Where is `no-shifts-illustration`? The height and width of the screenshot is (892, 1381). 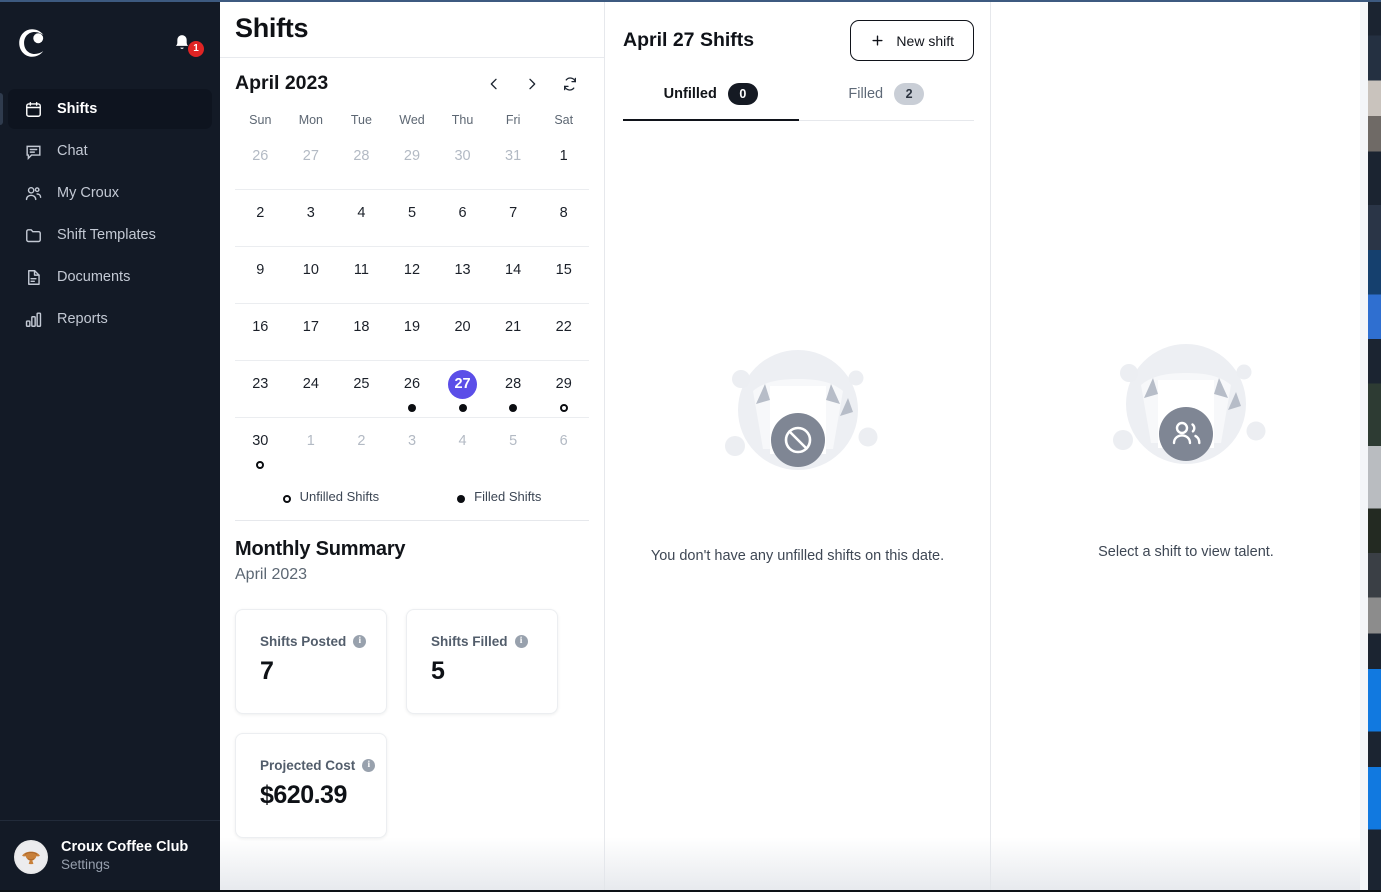 no-shifts-illustration is located at coordinates (798, 426).